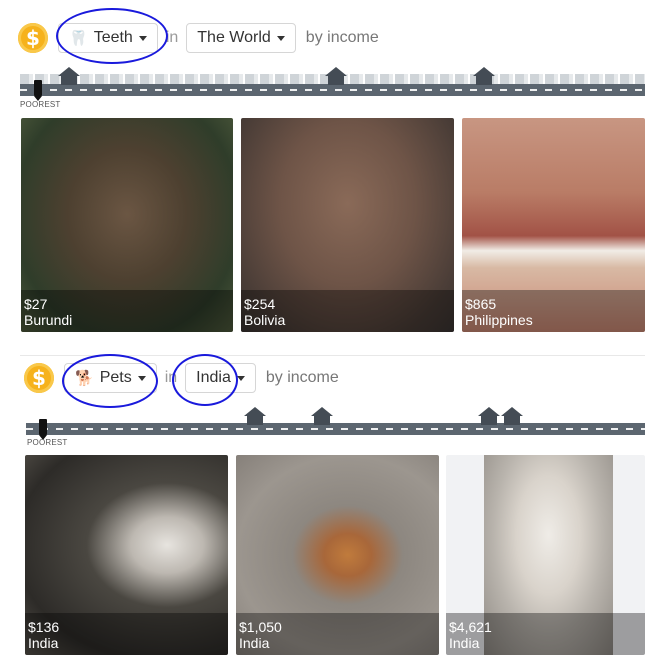 The width and height of the screenshot is (655, 662). What do you see at coordinates (499, 320) in the screenshot?
I see `country-name: Philippines` at bounding box center [499, 320].